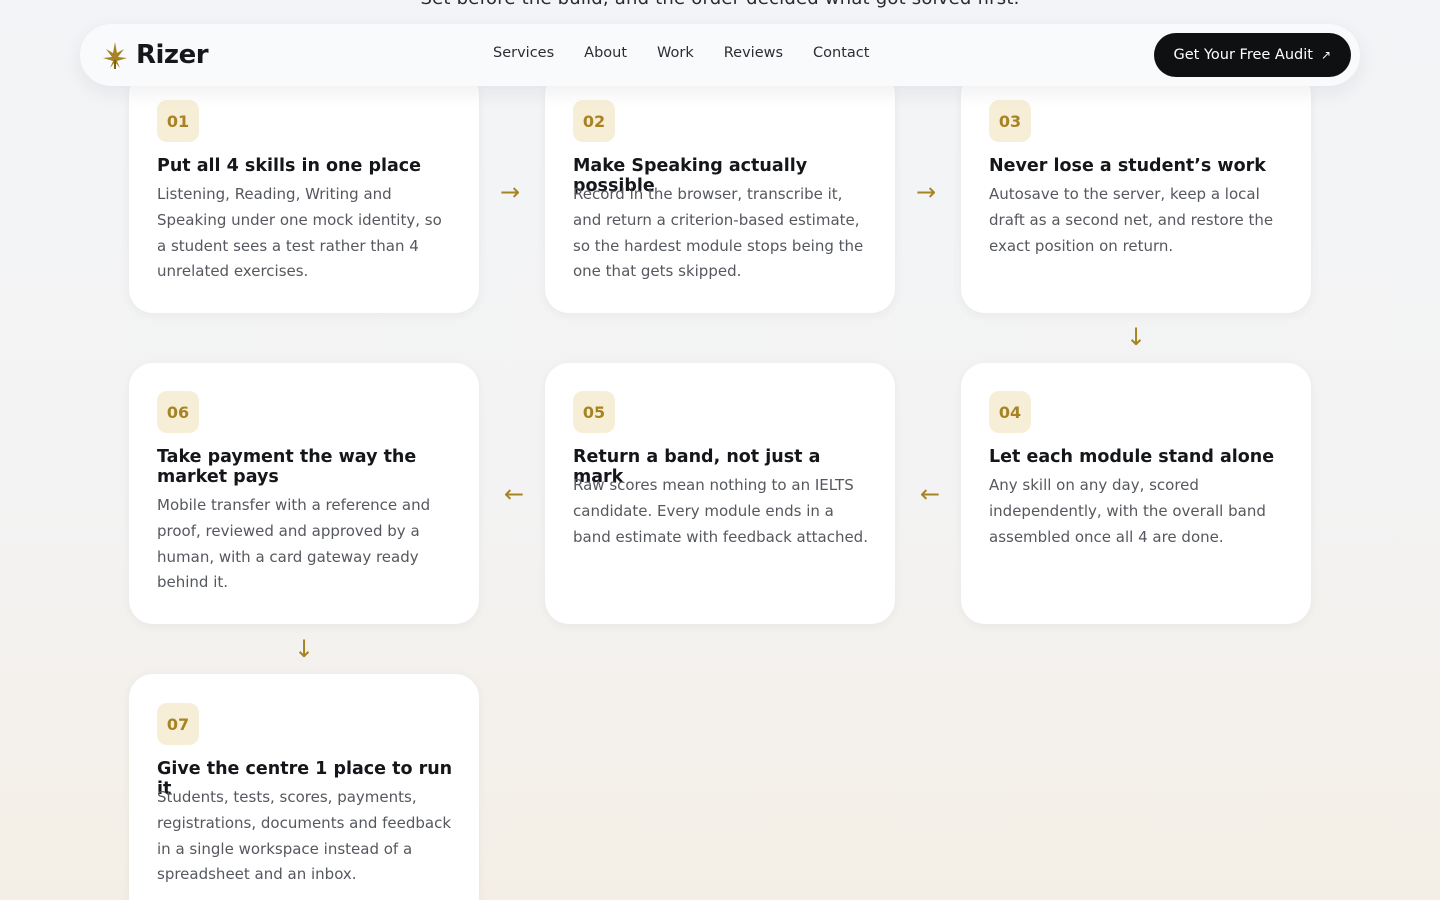 The height and width of the screenshot is (900, 1440). What do you see at coordinates (289, 166) in the screenshot?
I see `step-title: Put all 4 skills in one place` at bounding box center [289, 166].